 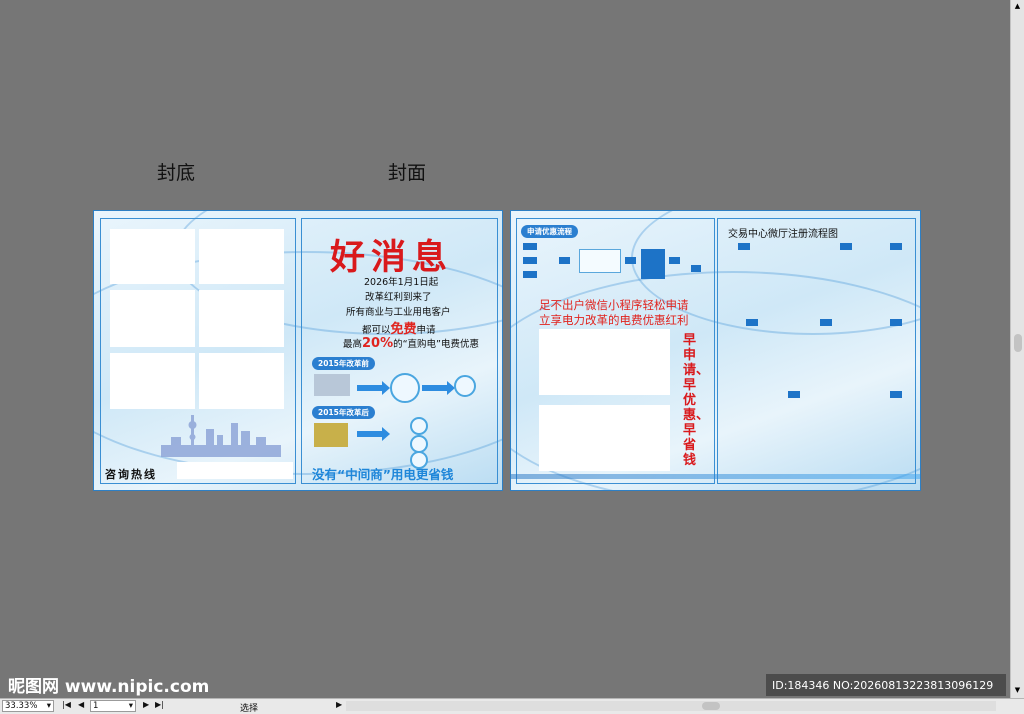 I want to click on decor-strip, so click(x=715, y=476).